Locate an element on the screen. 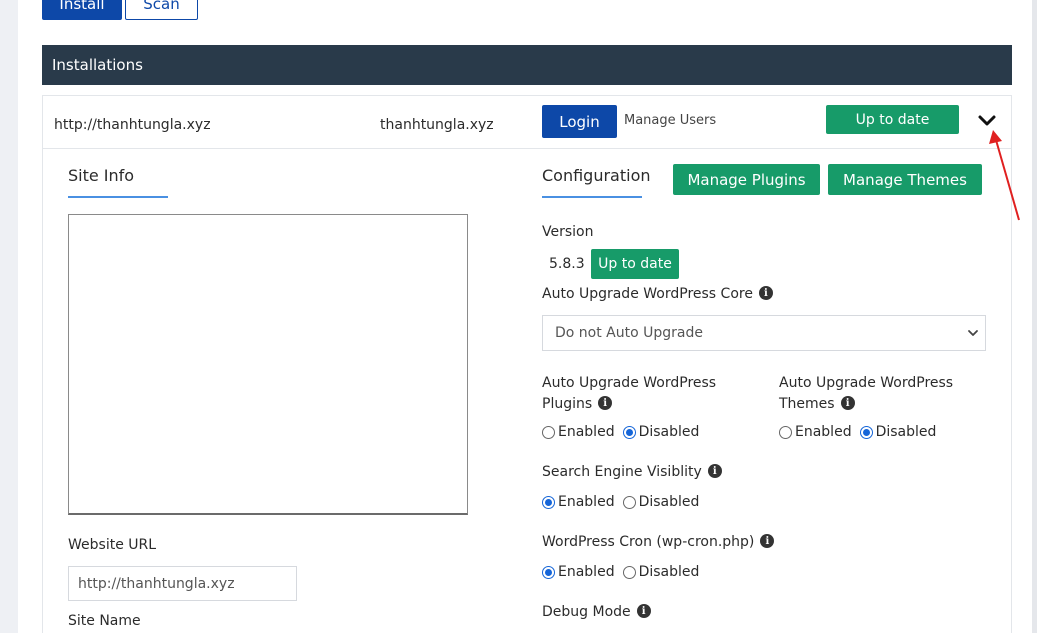 The width and height of the screenshot is (1037, 633). status-up-to-date-button: Up to date is located at coordinates (892, 119).